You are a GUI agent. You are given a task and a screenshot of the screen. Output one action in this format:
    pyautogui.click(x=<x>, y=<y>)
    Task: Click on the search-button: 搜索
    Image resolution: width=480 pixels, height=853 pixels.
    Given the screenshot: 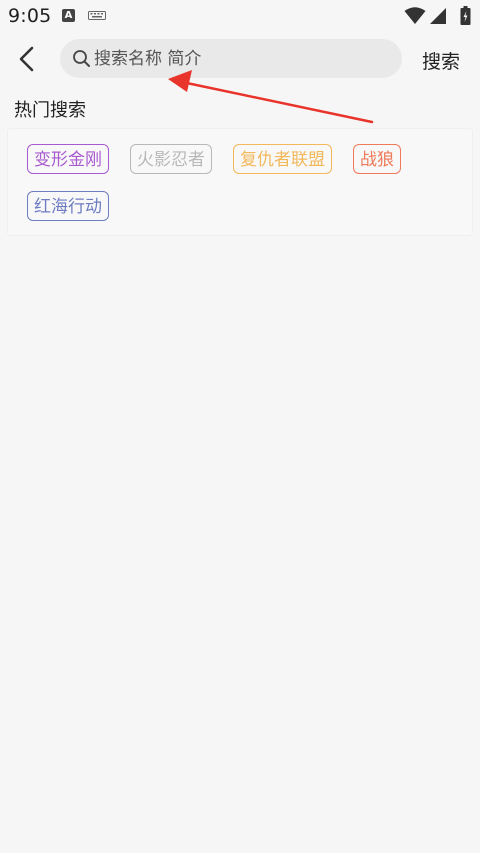 What is the action you would take?
    pyautogui.click(x=441, y=60)
    